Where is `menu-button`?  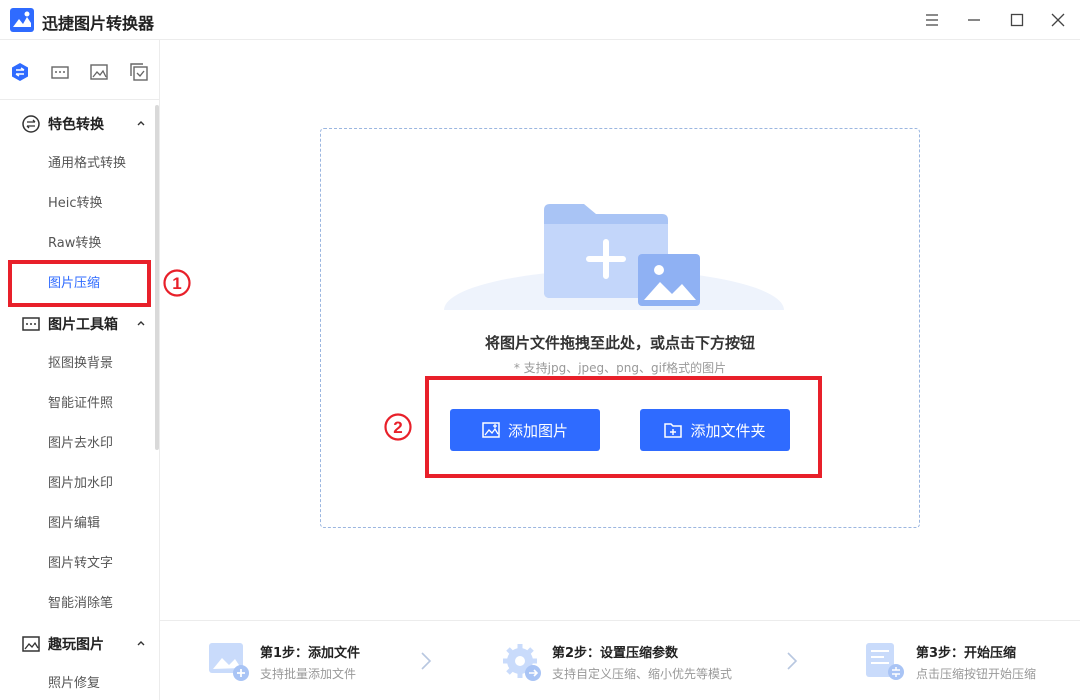
menu-button is located at coordinates (932, 20).